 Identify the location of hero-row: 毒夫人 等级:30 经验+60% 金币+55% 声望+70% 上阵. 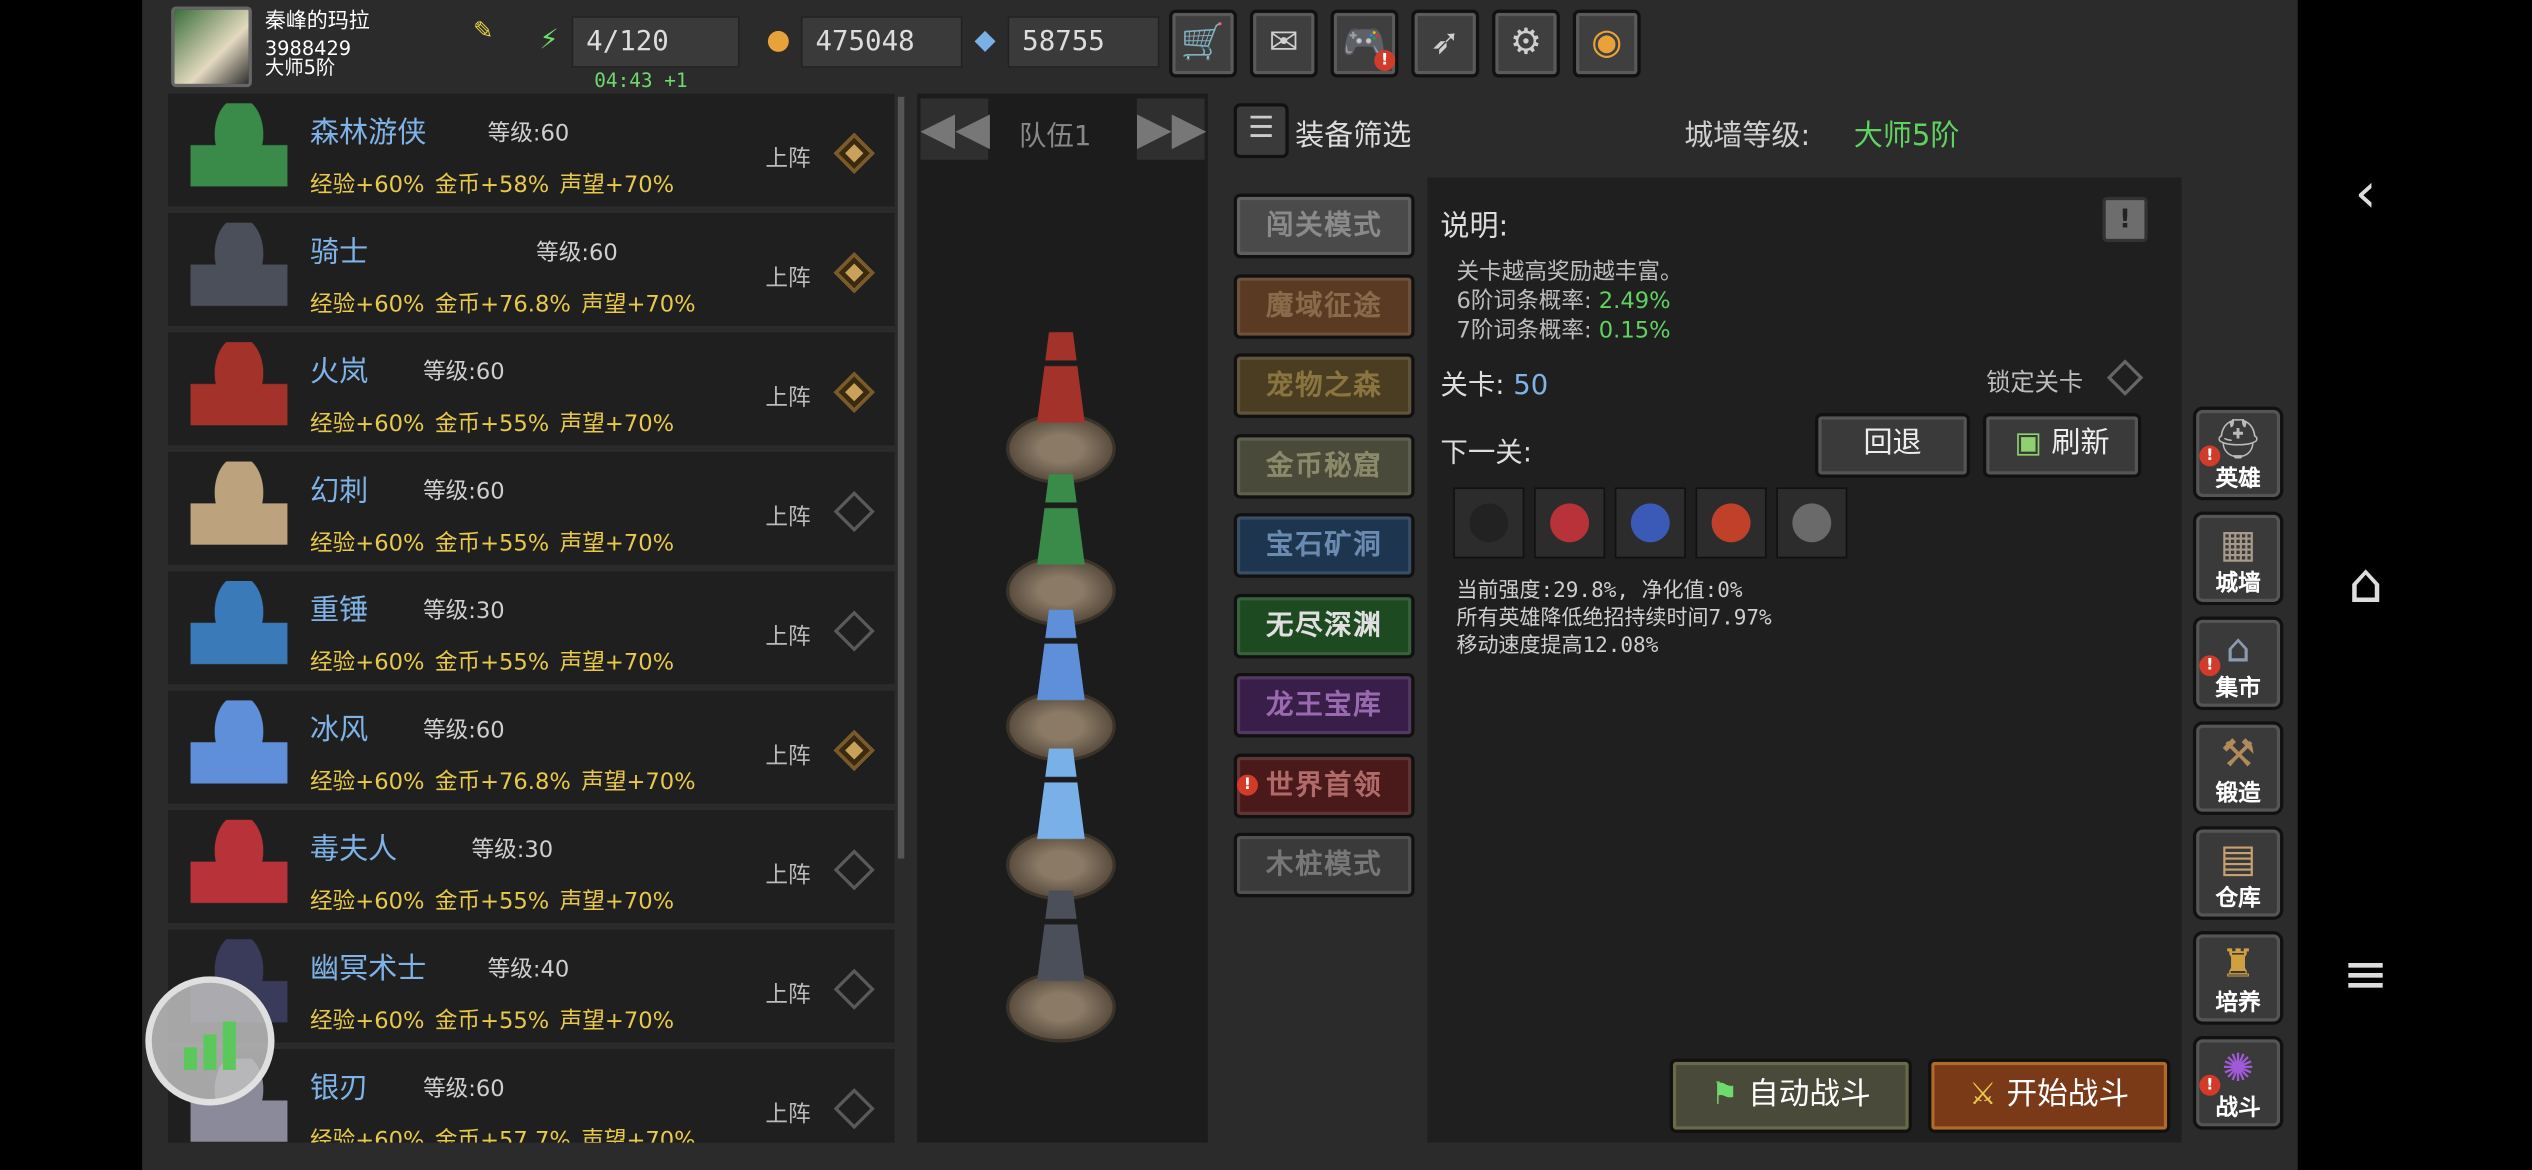
(531, 868).